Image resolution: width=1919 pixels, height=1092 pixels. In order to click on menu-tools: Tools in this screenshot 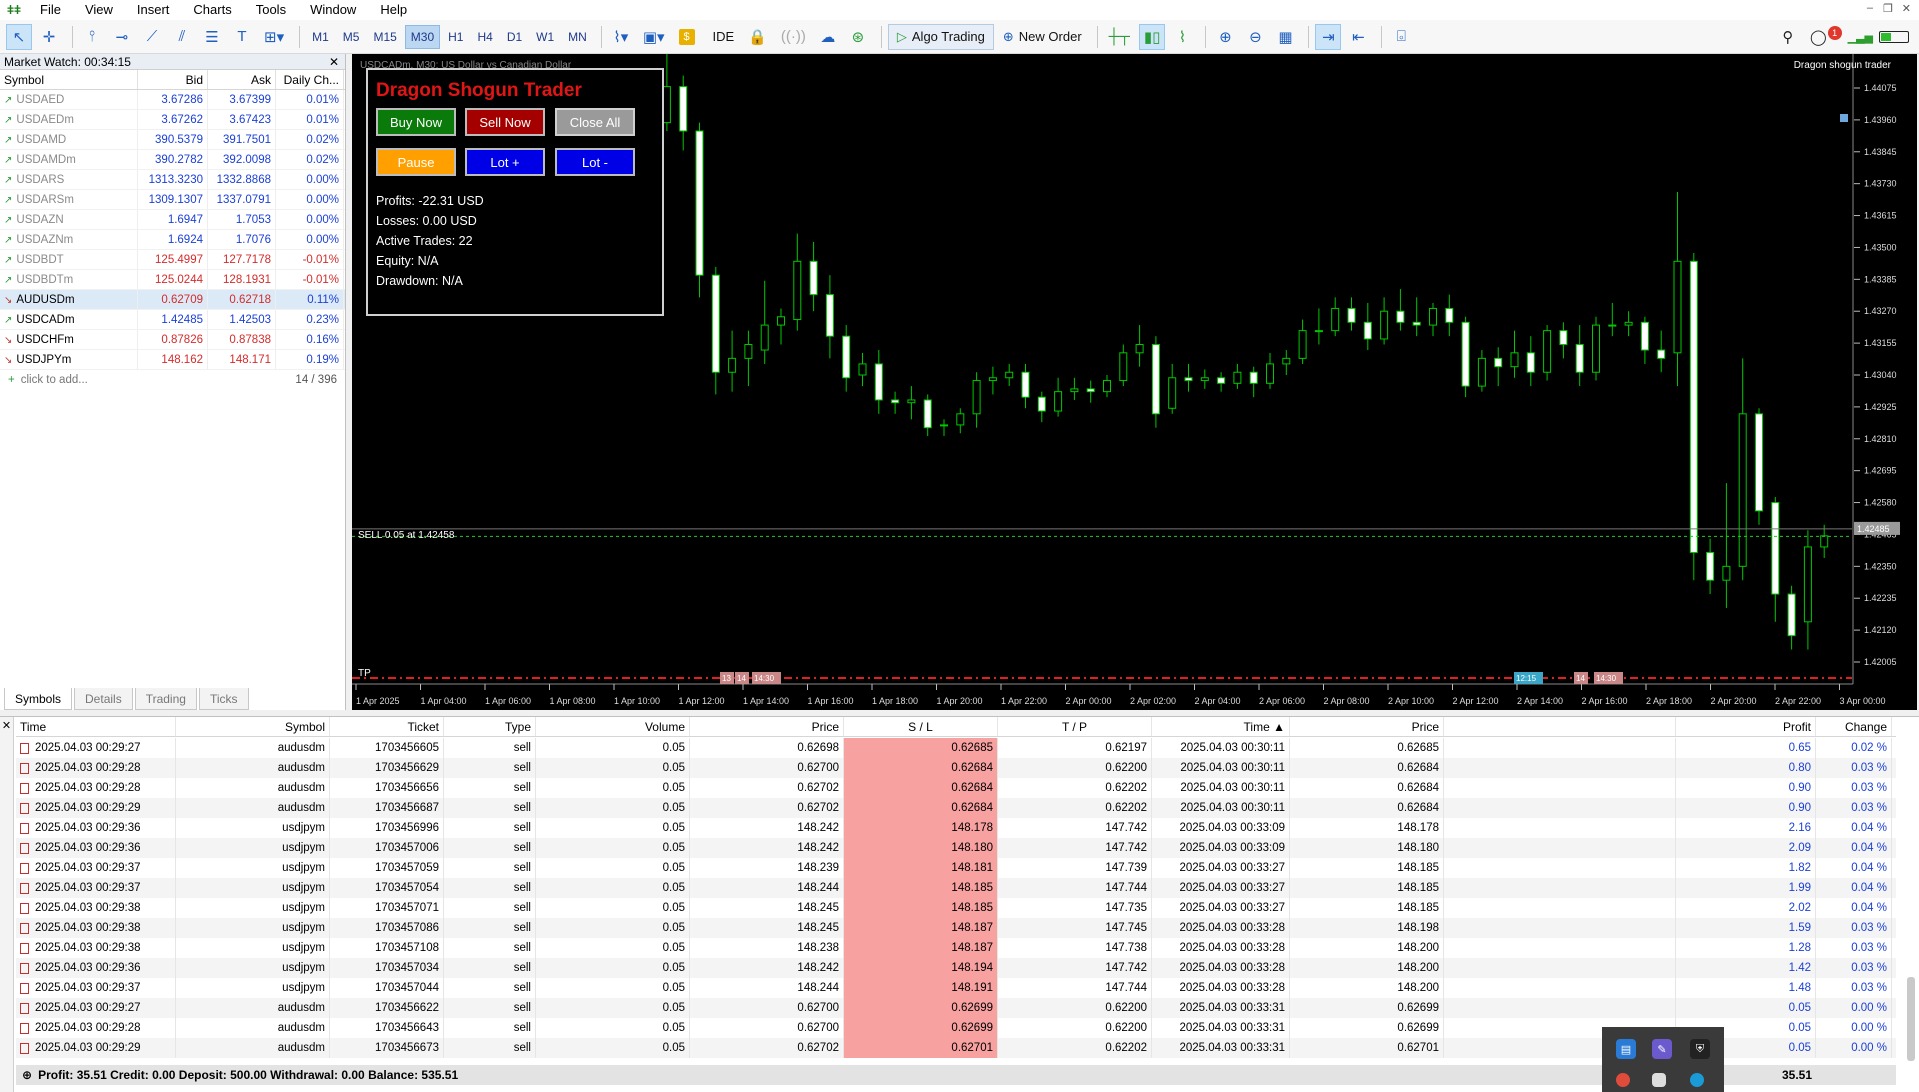, I will do `click(271, 10)`.